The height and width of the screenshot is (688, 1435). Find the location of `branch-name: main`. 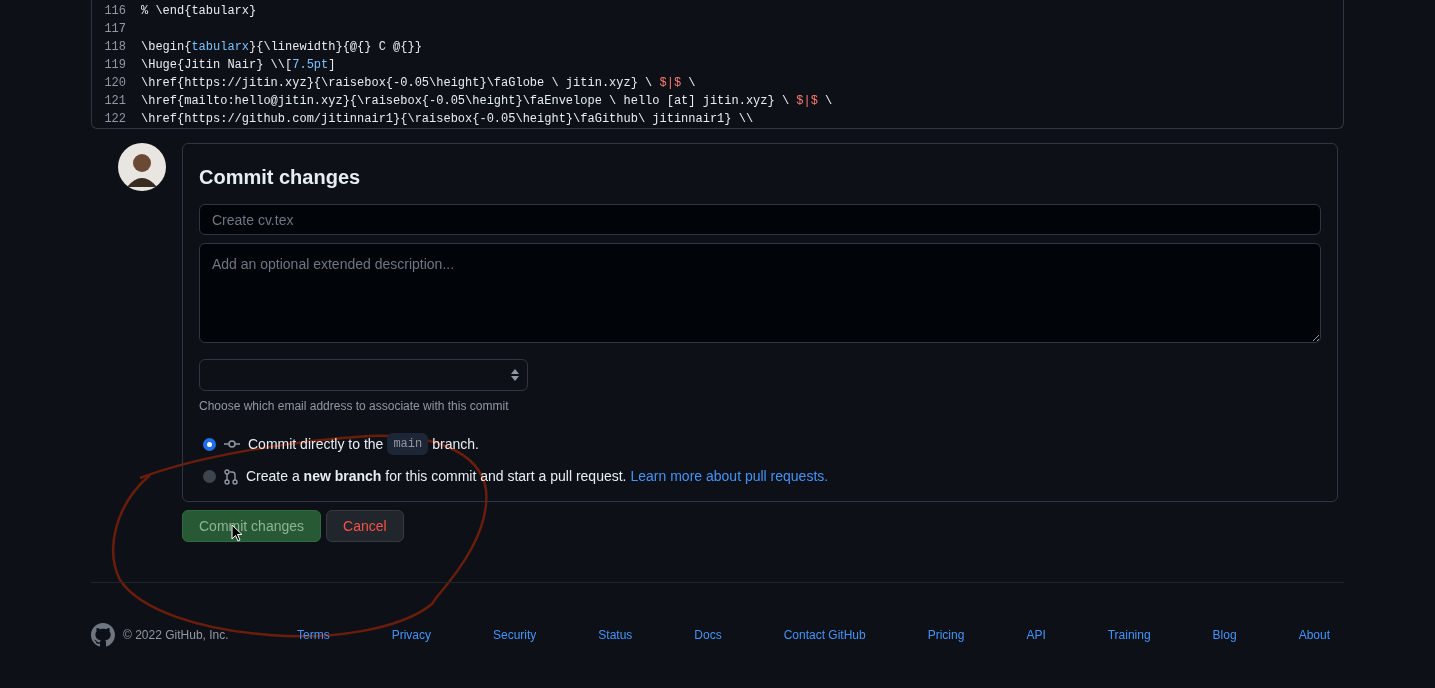

branch-name: main is located at coordinates (408, 444).